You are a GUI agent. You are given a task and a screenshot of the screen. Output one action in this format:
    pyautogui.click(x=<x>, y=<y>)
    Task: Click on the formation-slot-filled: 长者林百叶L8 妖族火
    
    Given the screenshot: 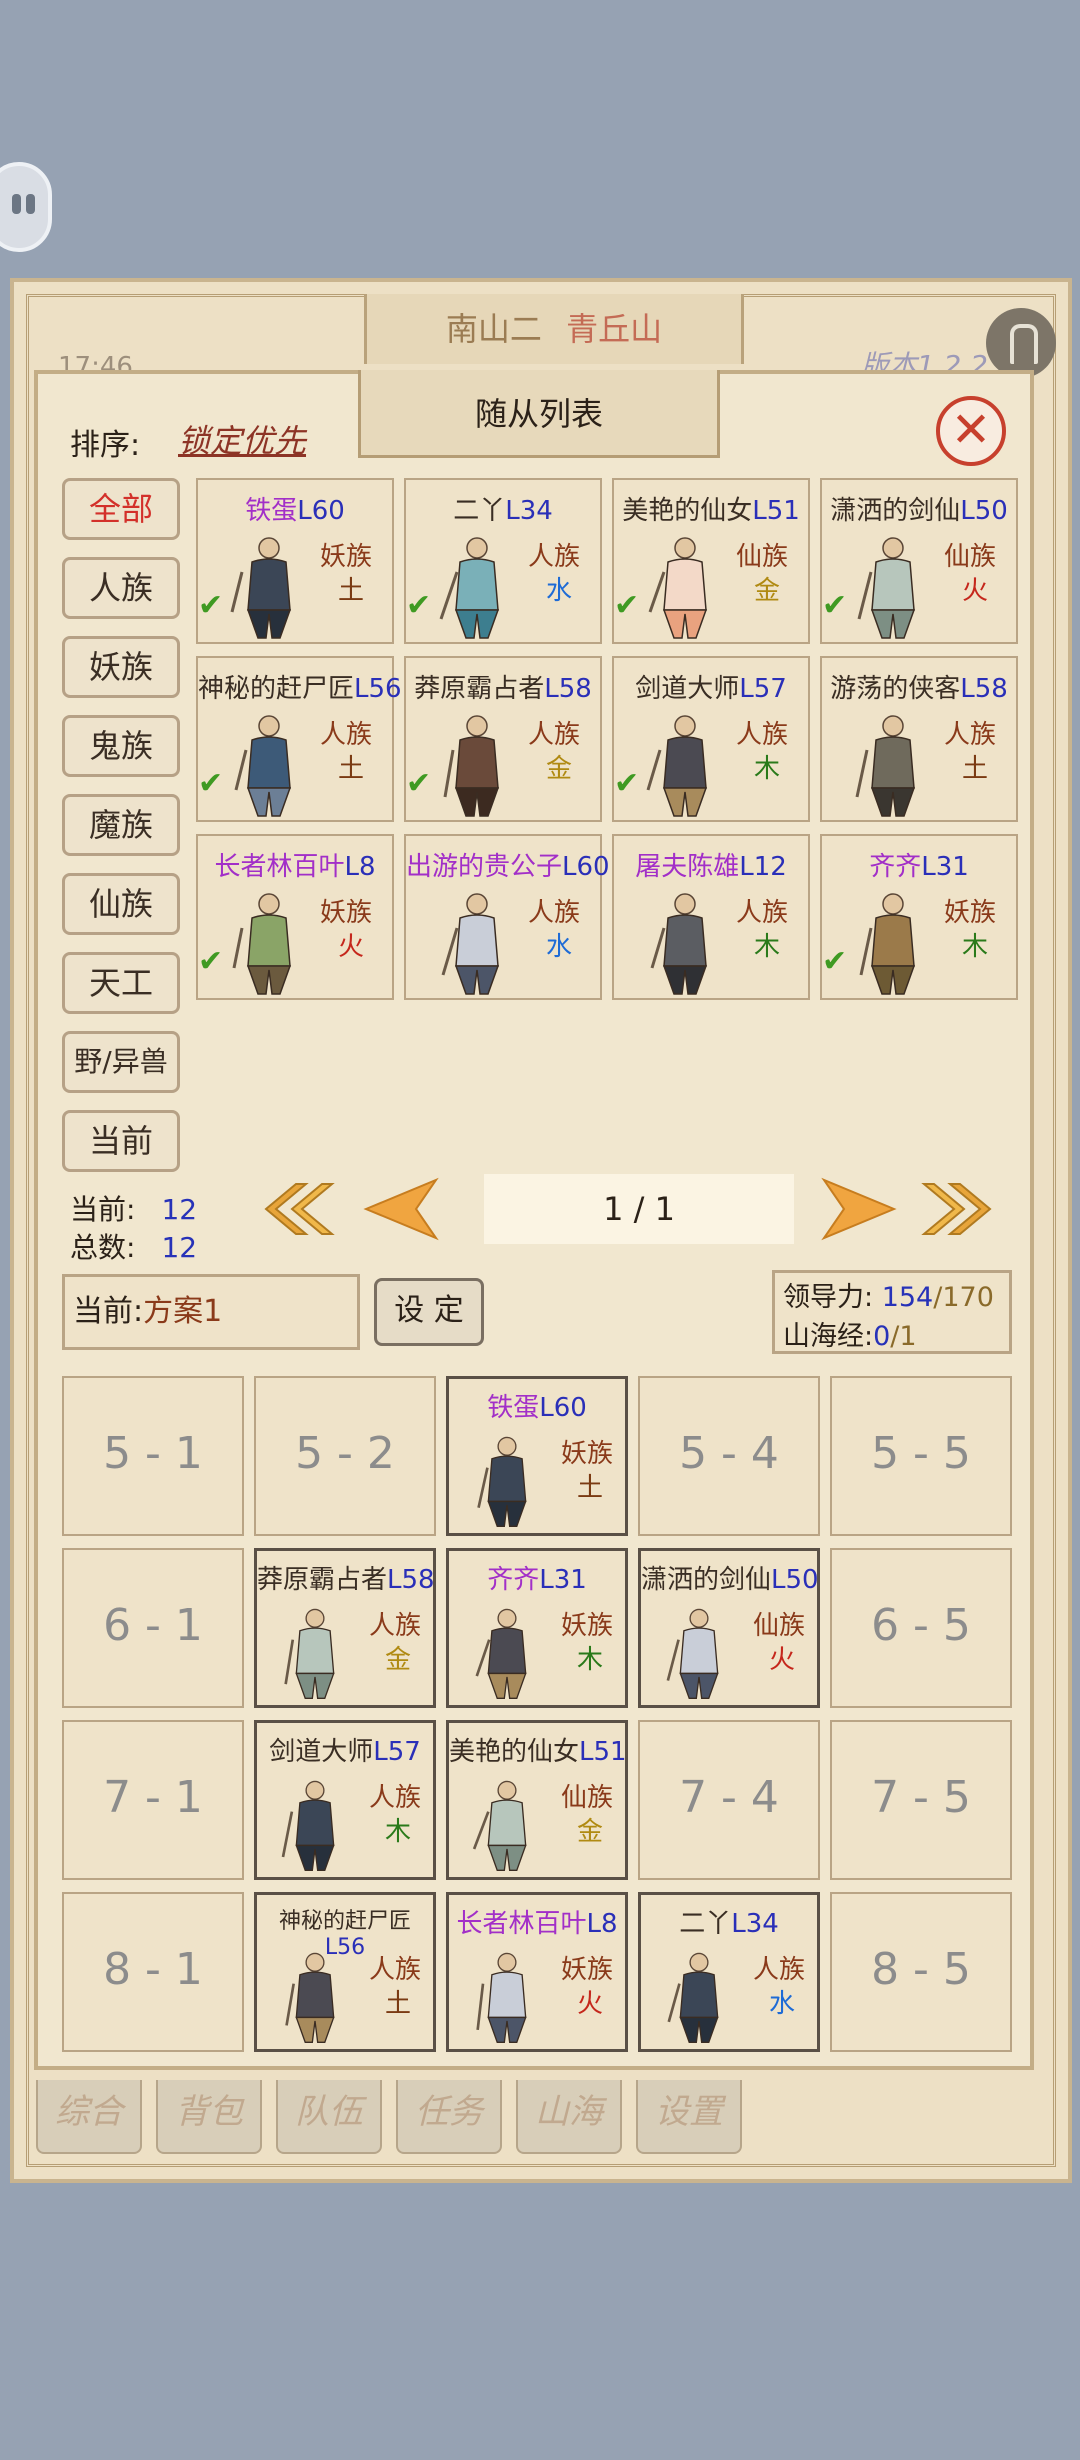 What is the action you would take?
    pyautogui.click(x=537, y=1972)
    